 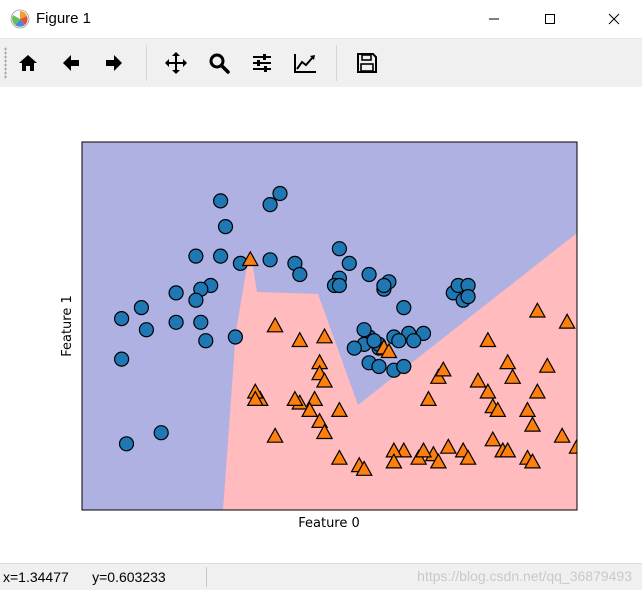 I want to click on maximize-button, so click(x=550, y=19).